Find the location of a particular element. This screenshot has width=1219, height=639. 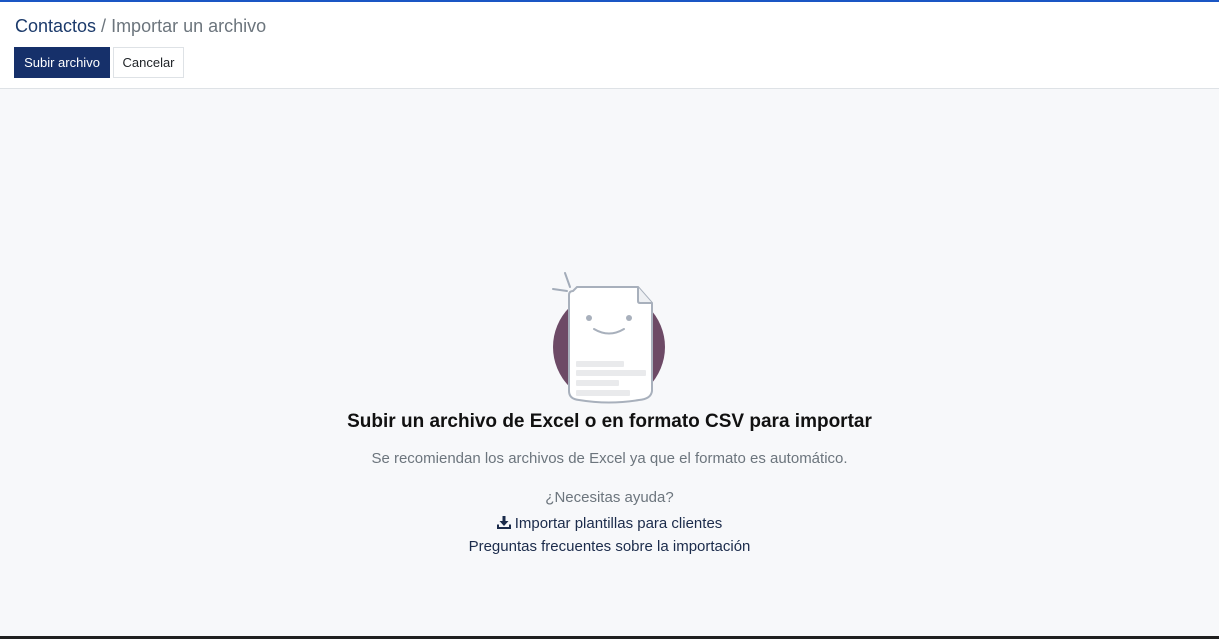

import-templates-row: Importar plantillas para clientes is located at coordinates (609, 524).